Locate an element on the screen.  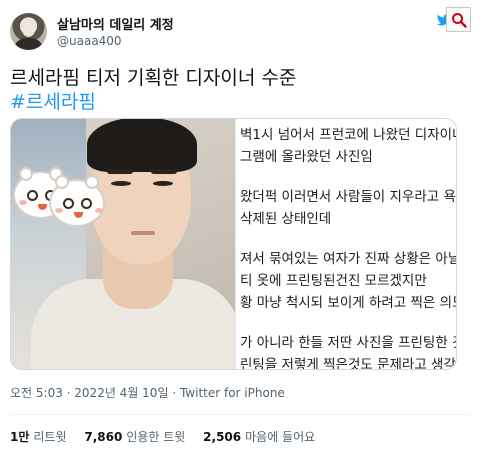
retweets-stat: 1만 리트윗 is located at coordinates (38, 436).